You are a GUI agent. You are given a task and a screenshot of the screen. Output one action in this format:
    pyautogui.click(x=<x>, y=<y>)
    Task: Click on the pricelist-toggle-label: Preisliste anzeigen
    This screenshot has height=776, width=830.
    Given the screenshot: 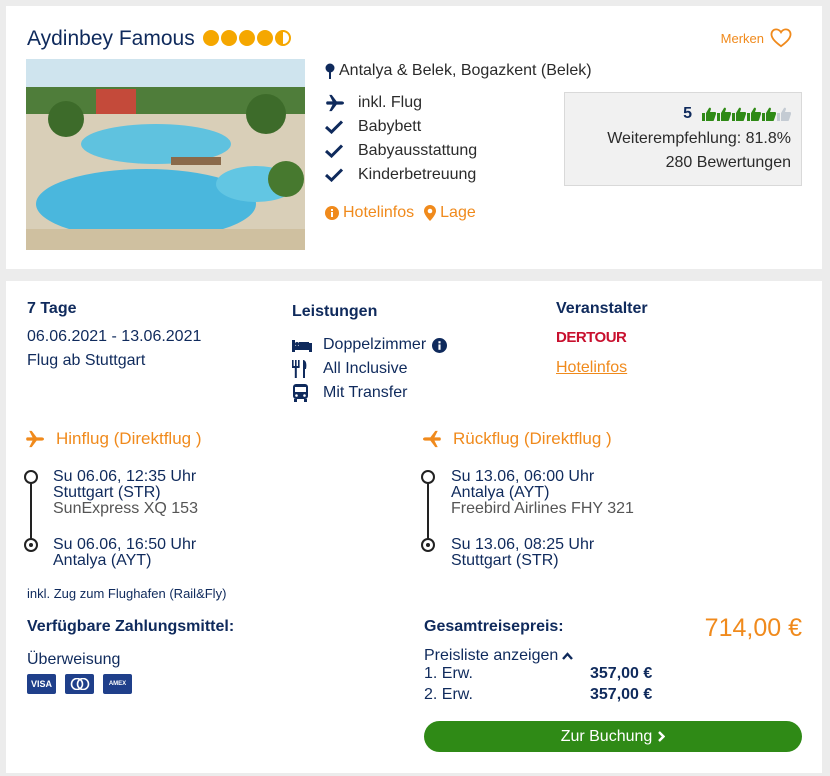 What is the action you would take?
    pyautogui.click(x=491, y=655)
    